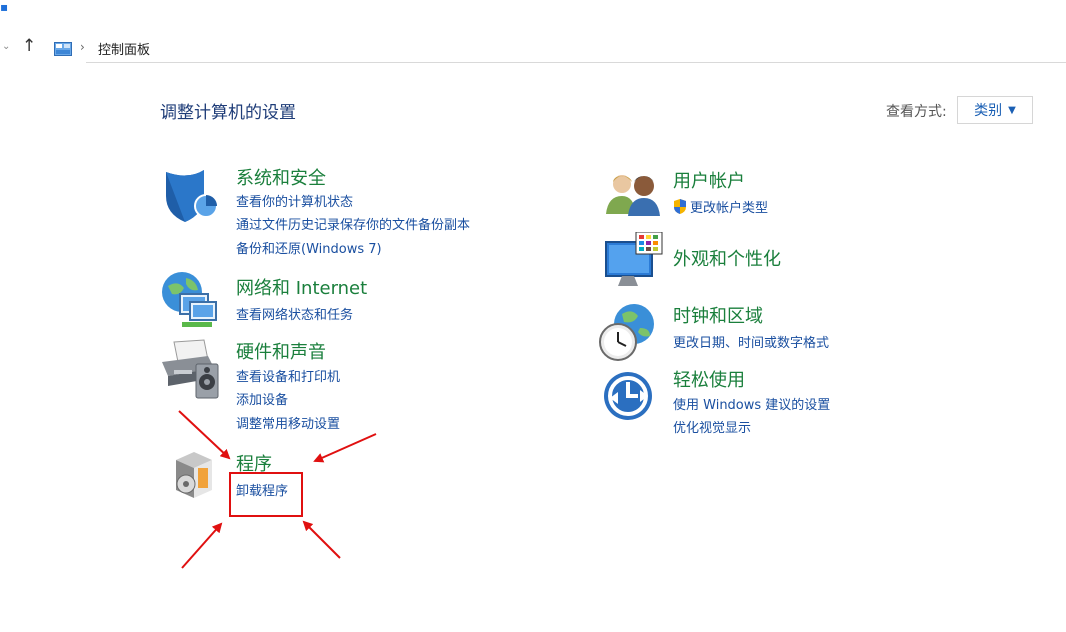  I want to click on control-panel-icon, so click(63, 50).